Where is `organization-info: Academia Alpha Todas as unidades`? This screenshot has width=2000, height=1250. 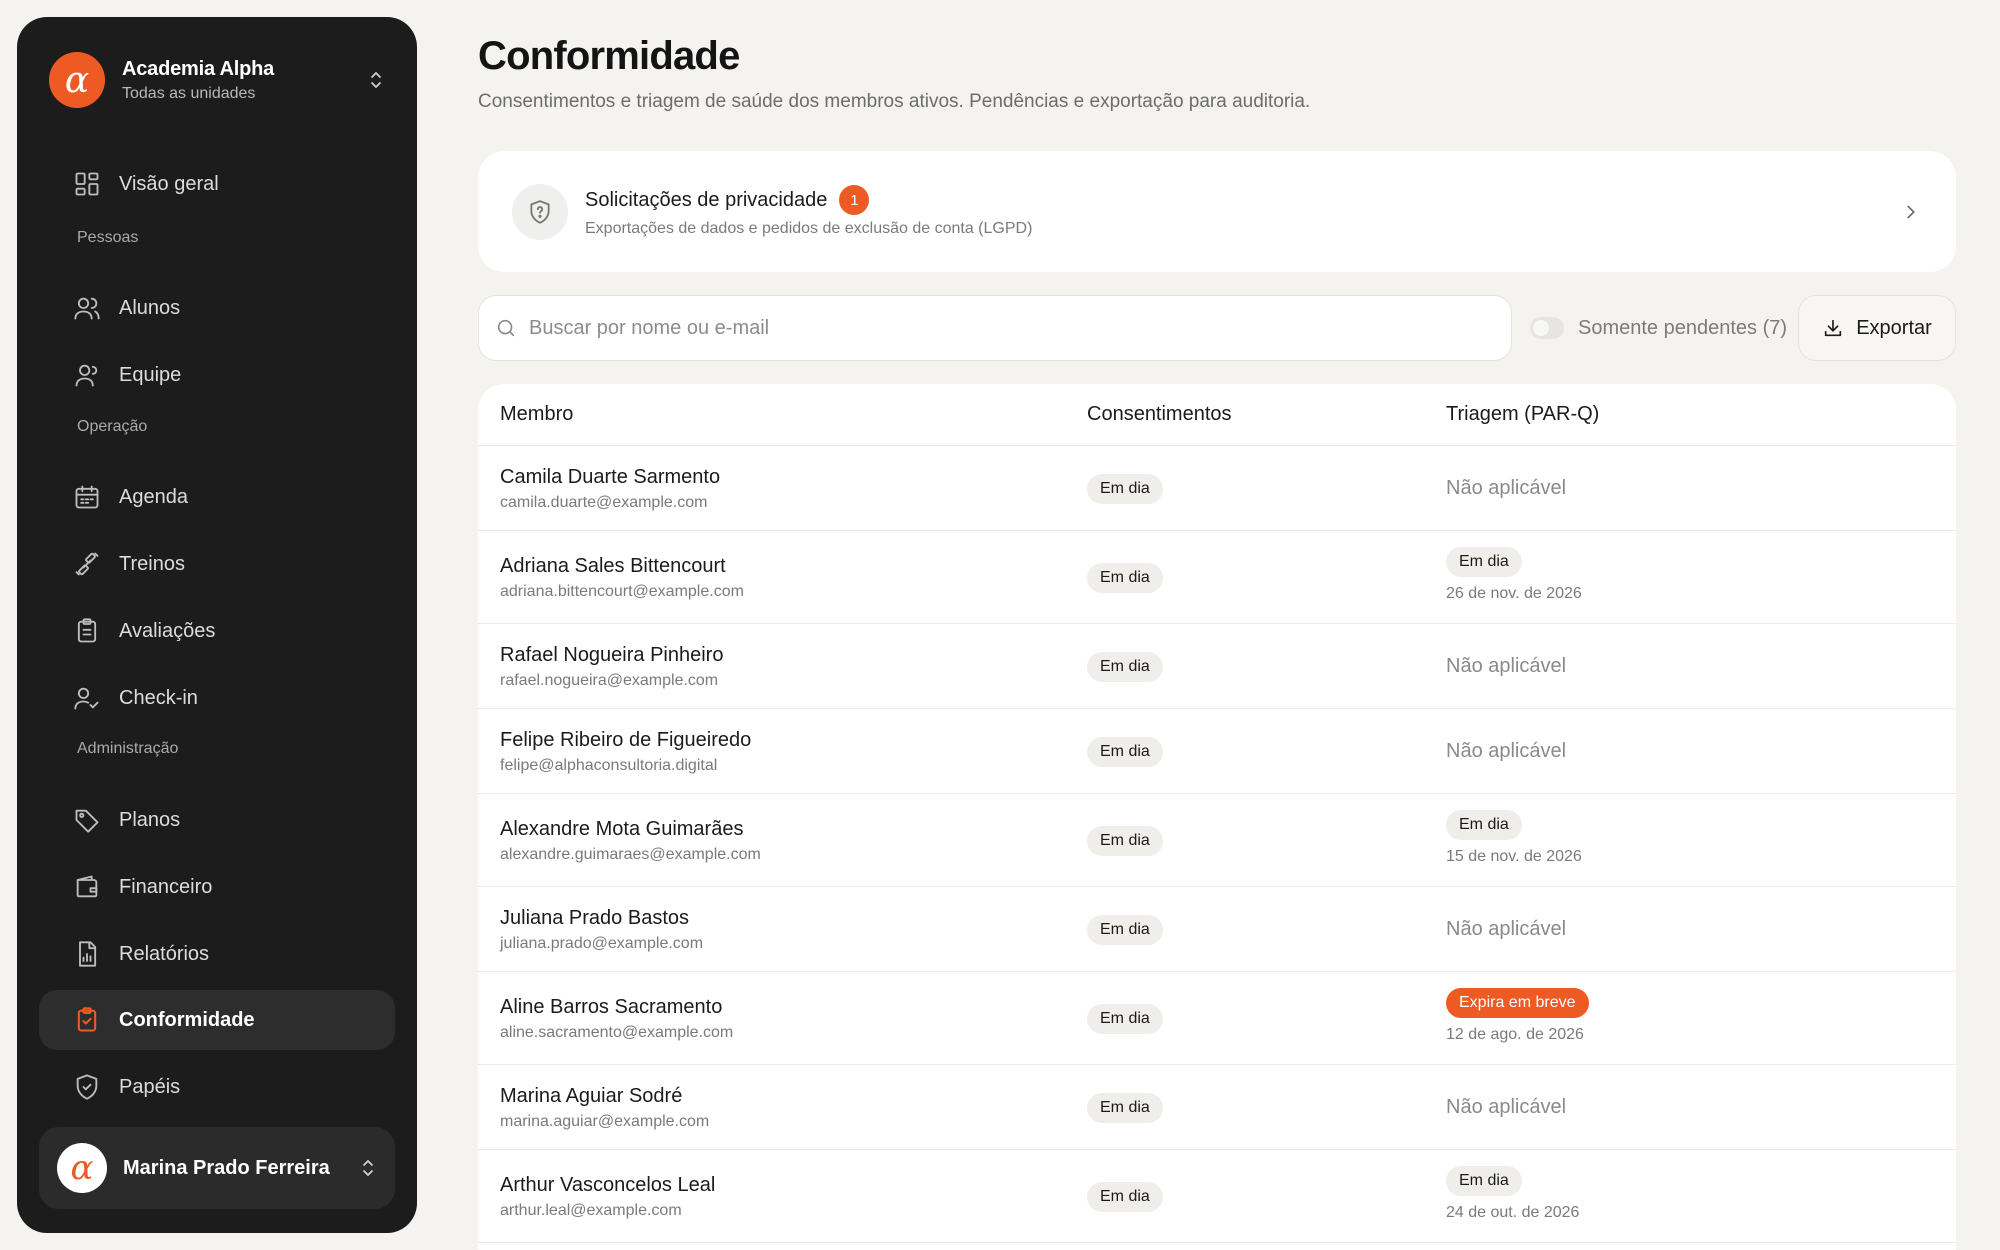 organization-info: Academia Alpha Todas as unidades is located at coordinates (244, 80).